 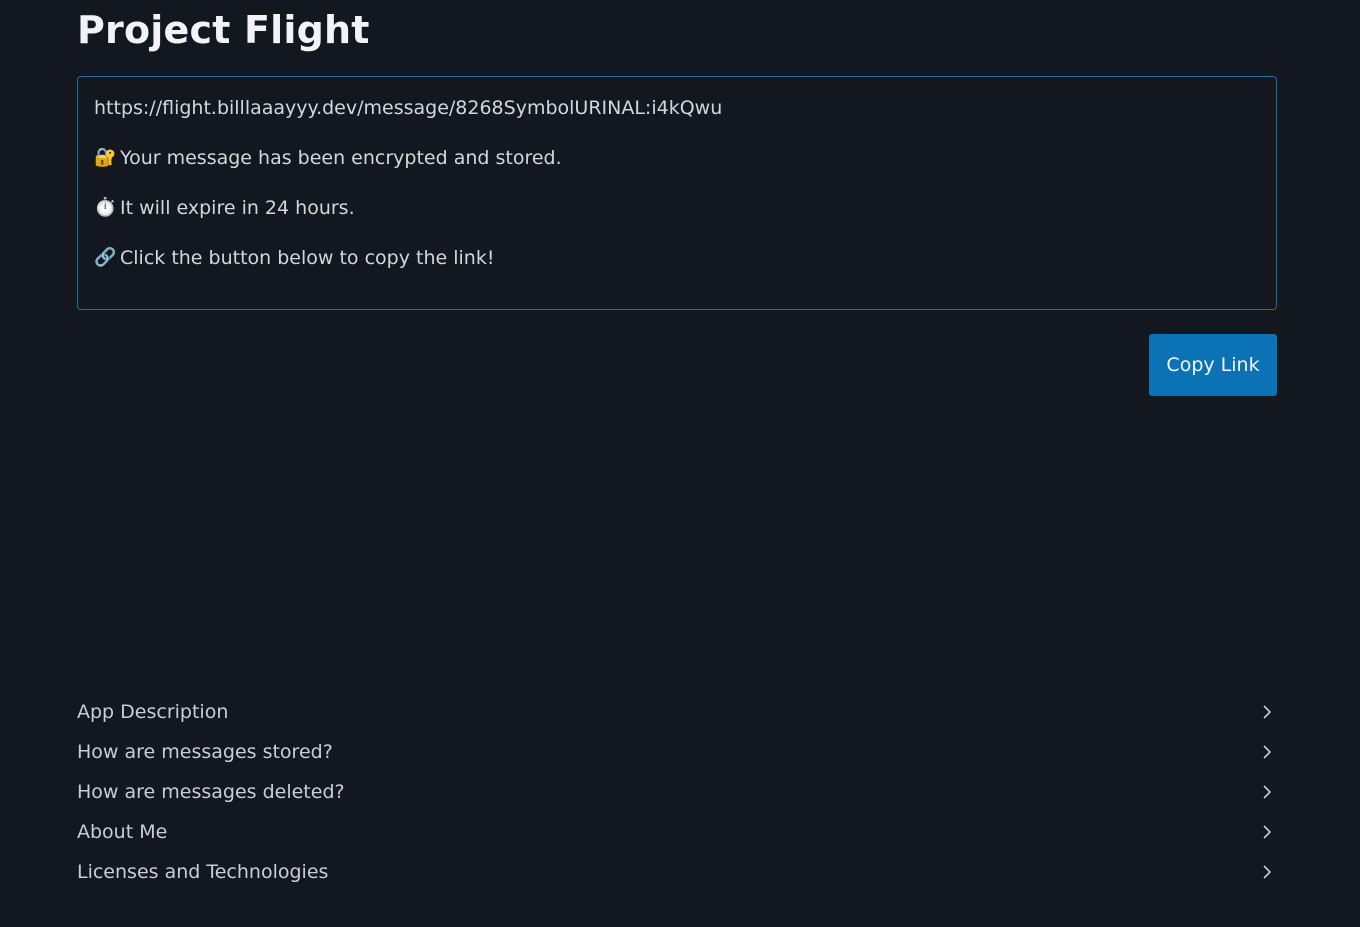 I want to click on accordion-item-messages-stored: How are messages stored?, so click(x=677, y=752).